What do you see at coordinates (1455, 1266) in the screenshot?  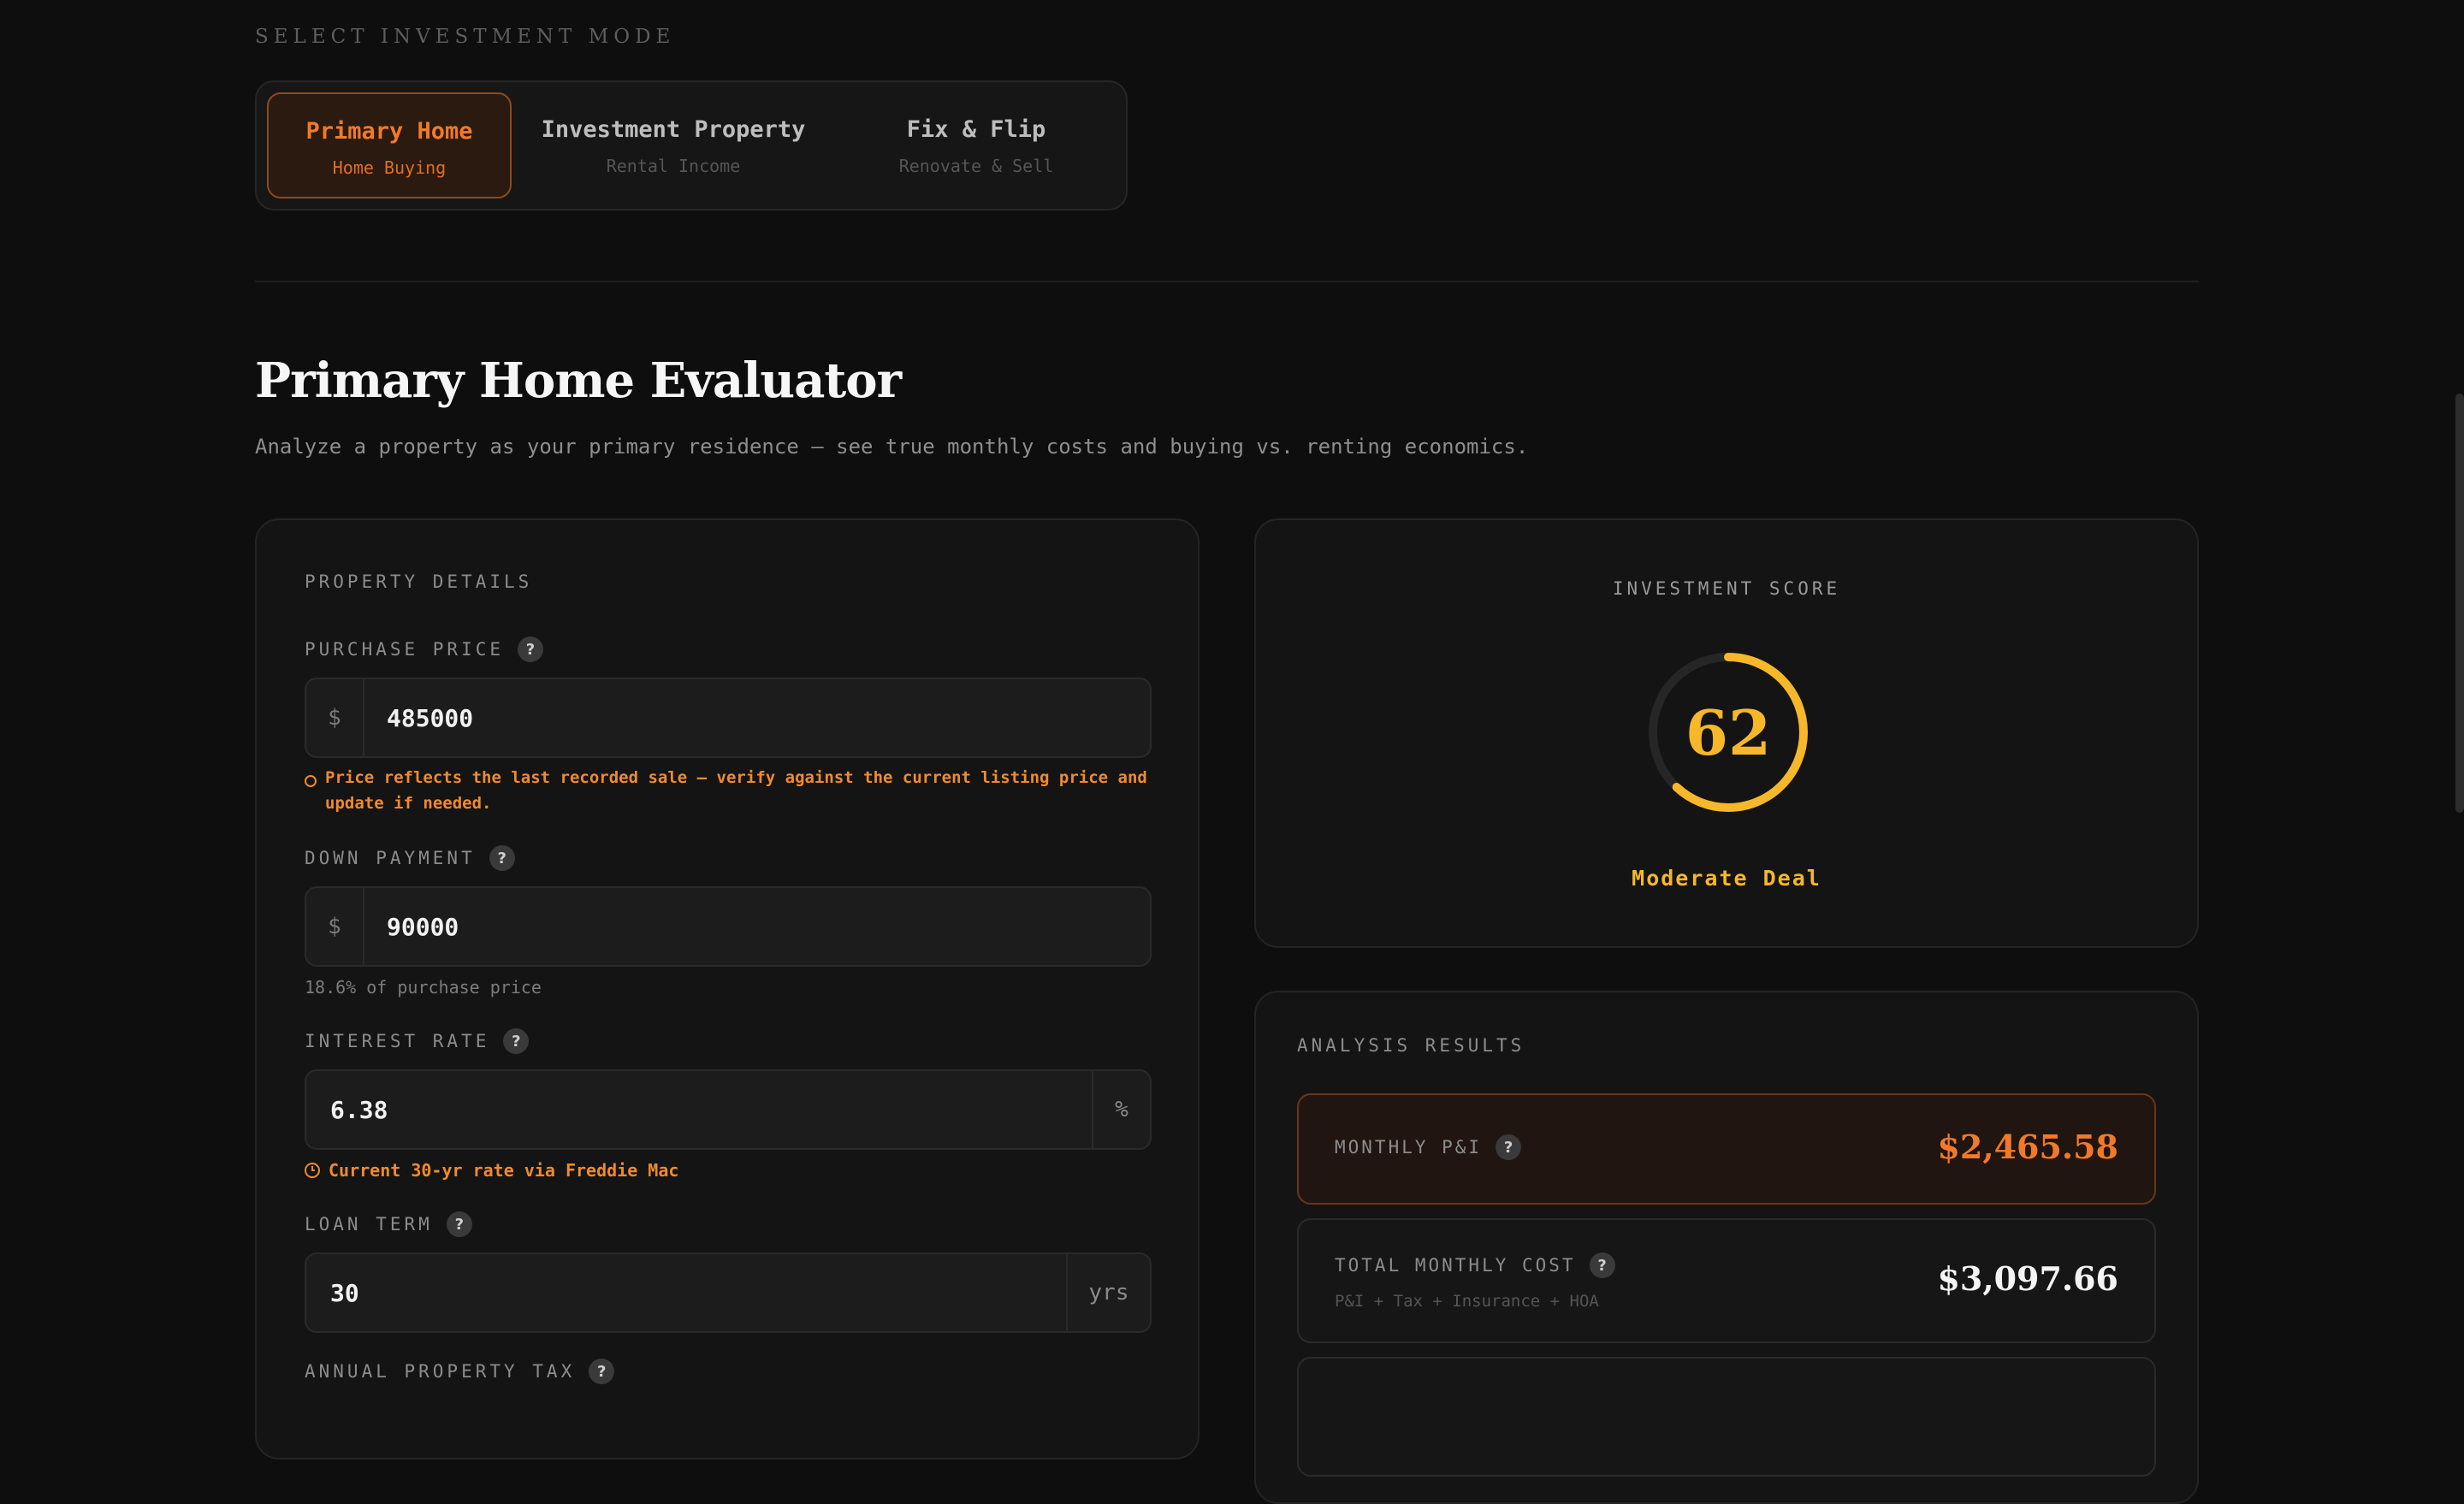 I see `total-monthly-cost-label-text: TOTAL MONTHLY COST` at bounding box center [1455, 1266].